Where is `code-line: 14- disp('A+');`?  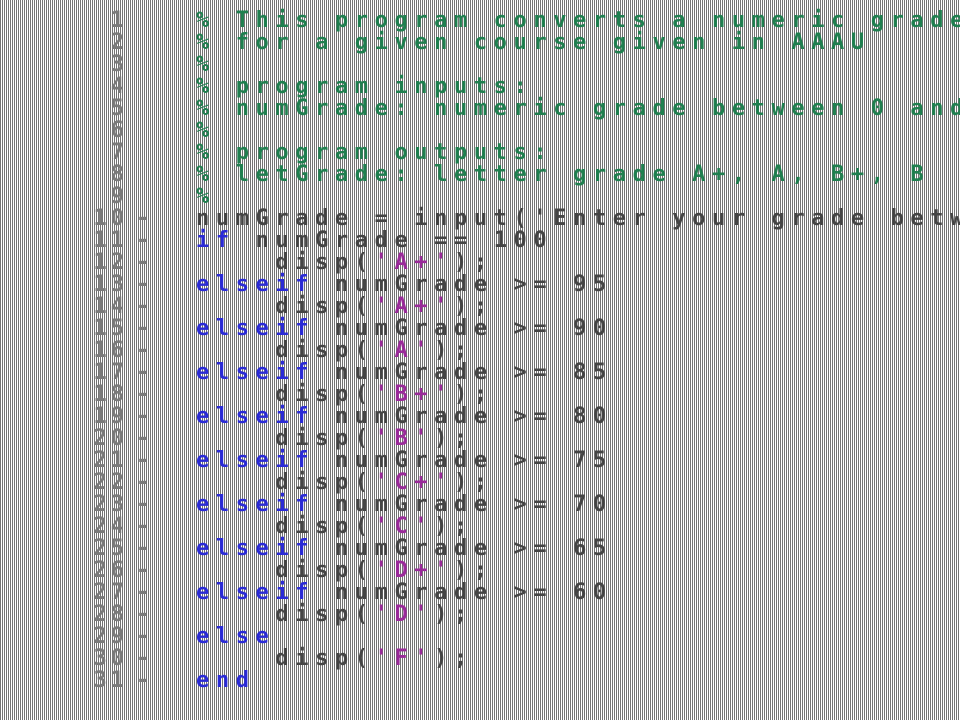
code-line: 14- disp('A+'); is located at coordinates (480, 307).